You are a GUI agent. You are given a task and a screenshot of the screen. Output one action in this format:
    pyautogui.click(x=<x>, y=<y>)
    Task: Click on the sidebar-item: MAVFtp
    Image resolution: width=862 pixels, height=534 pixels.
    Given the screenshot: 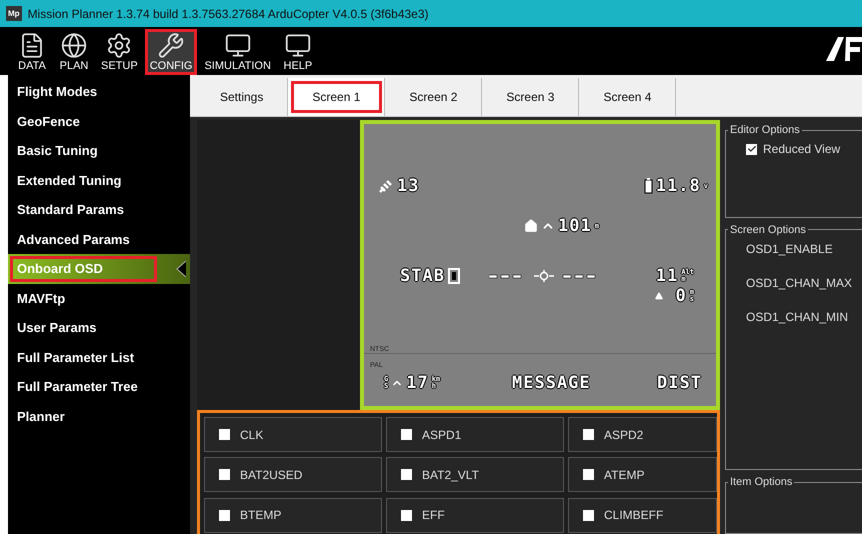 What is the action you would take?
    pyautogui.click(x=83, y=298)
    